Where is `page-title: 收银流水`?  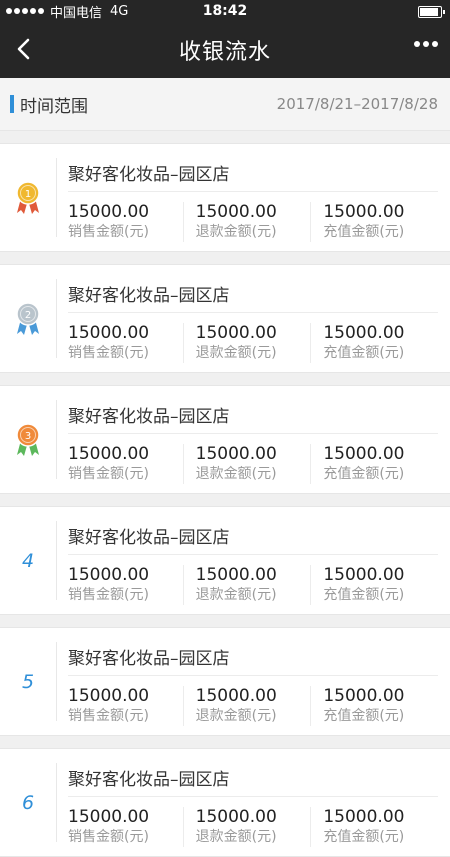
page-title: 收银流水 is located at coordinates (224, 52).